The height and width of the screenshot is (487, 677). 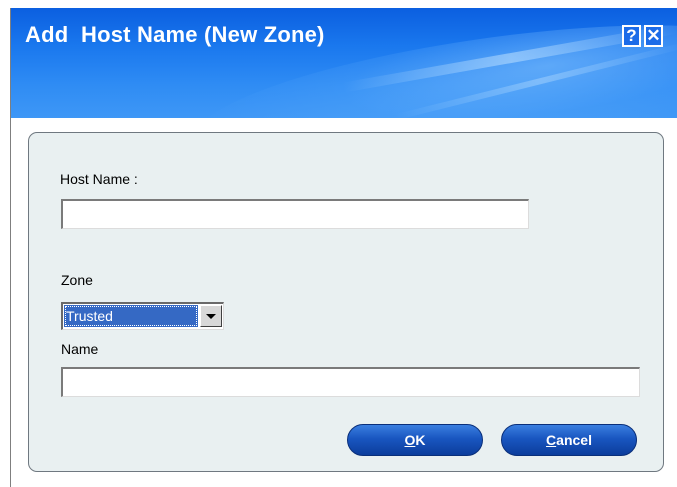 What do you see at coordinates (350, 382) in the screenshot?
I see `name-input` at bounding box center [350, 382].